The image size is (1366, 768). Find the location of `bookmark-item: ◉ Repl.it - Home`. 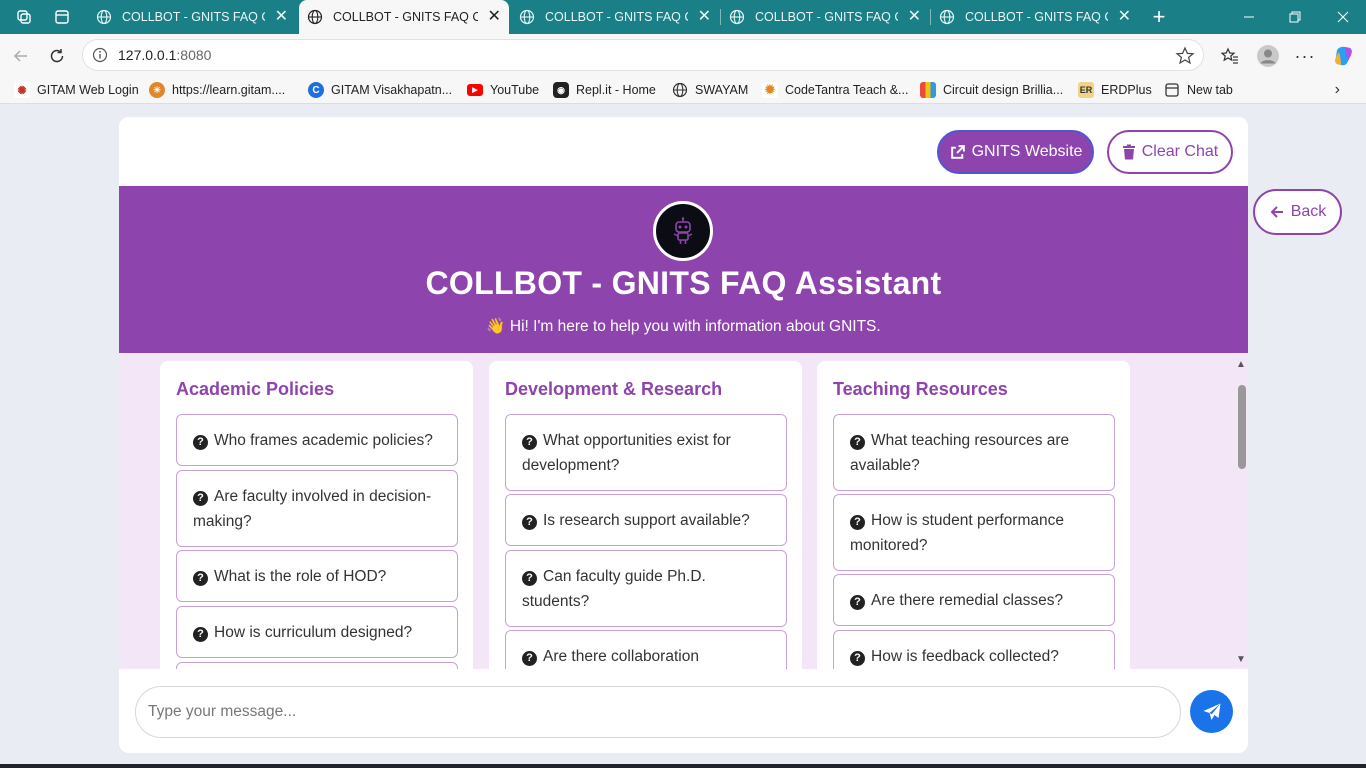

bookmark-item: ◉ Repl.it - Home is located at coordinates (604, 90).